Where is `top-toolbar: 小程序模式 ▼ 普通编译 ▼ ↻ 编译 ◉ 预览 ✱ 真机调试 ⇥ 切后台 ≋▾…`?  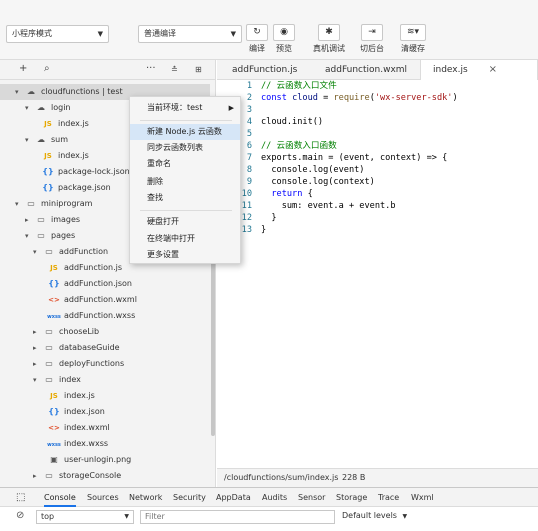
top-toolbar: 小程序模式 ▼ 普通编译 ▼ ↻ 编译 ◉ 预览 ✱ 真机调试 ⇥ 切后台 ≋▾… is located at coordinates (269, 30).